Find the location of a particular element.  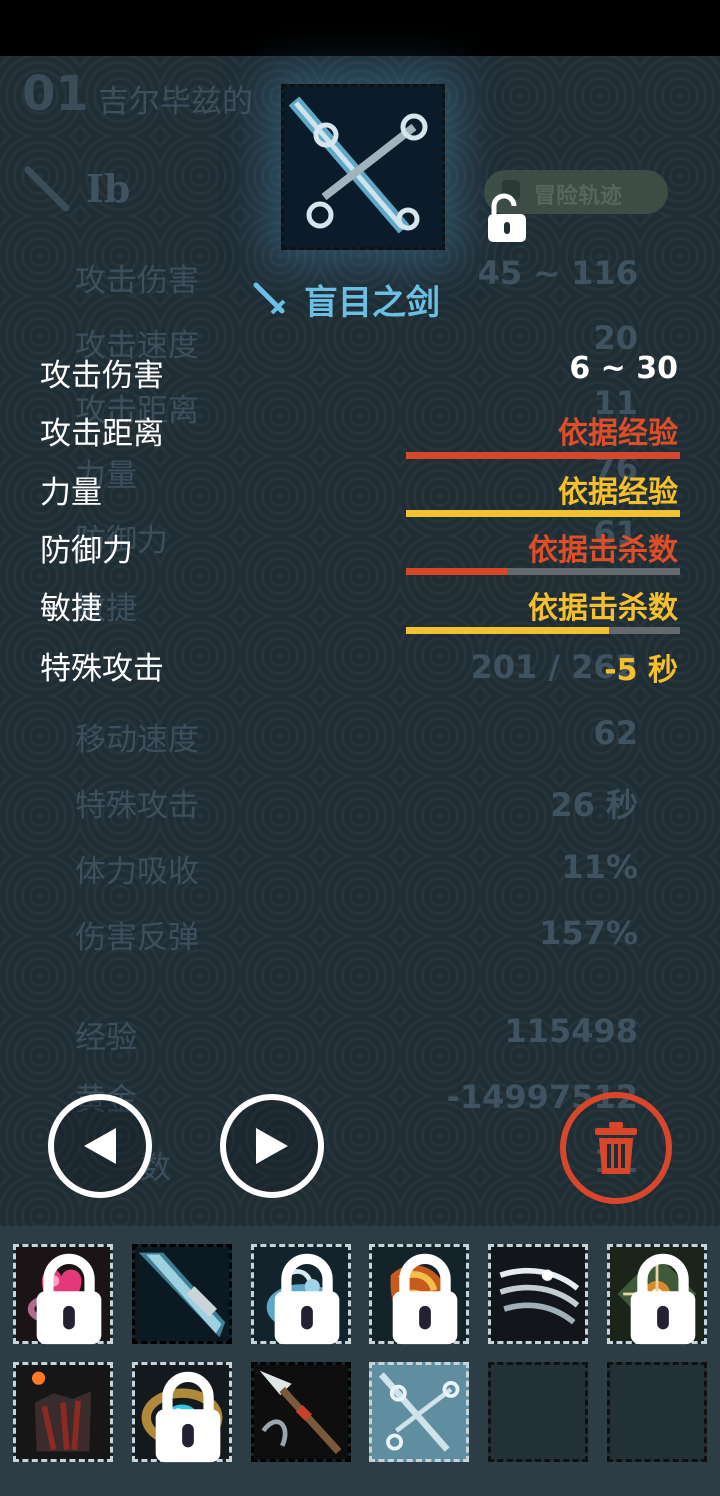

stat-value-agility: 依据击杀数 is located at coordinates (603, 608).